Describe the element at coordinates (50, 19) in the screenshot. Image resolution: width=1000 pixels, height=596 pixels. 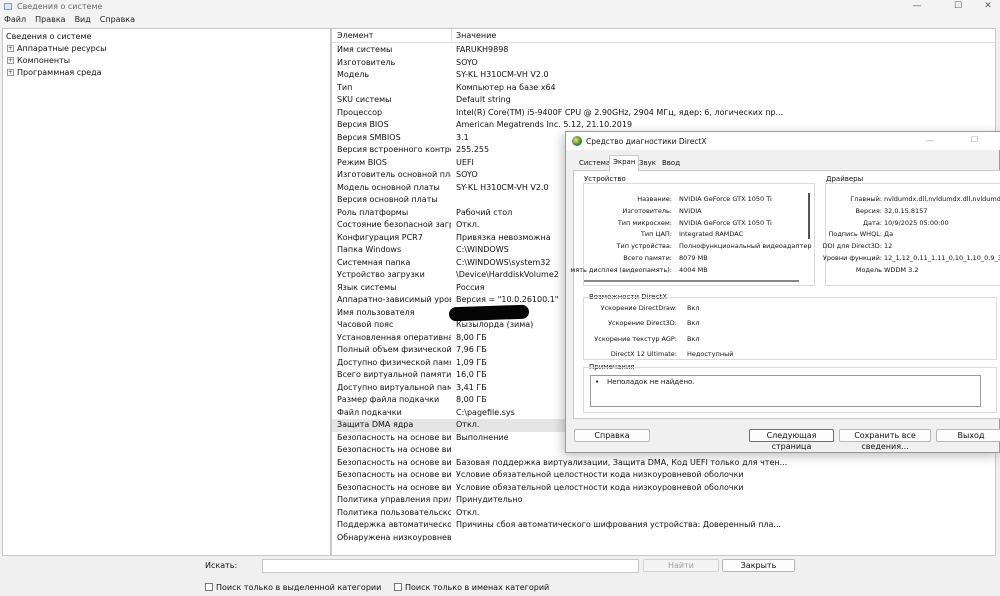
I see `menu-edit: Правка` at that location.